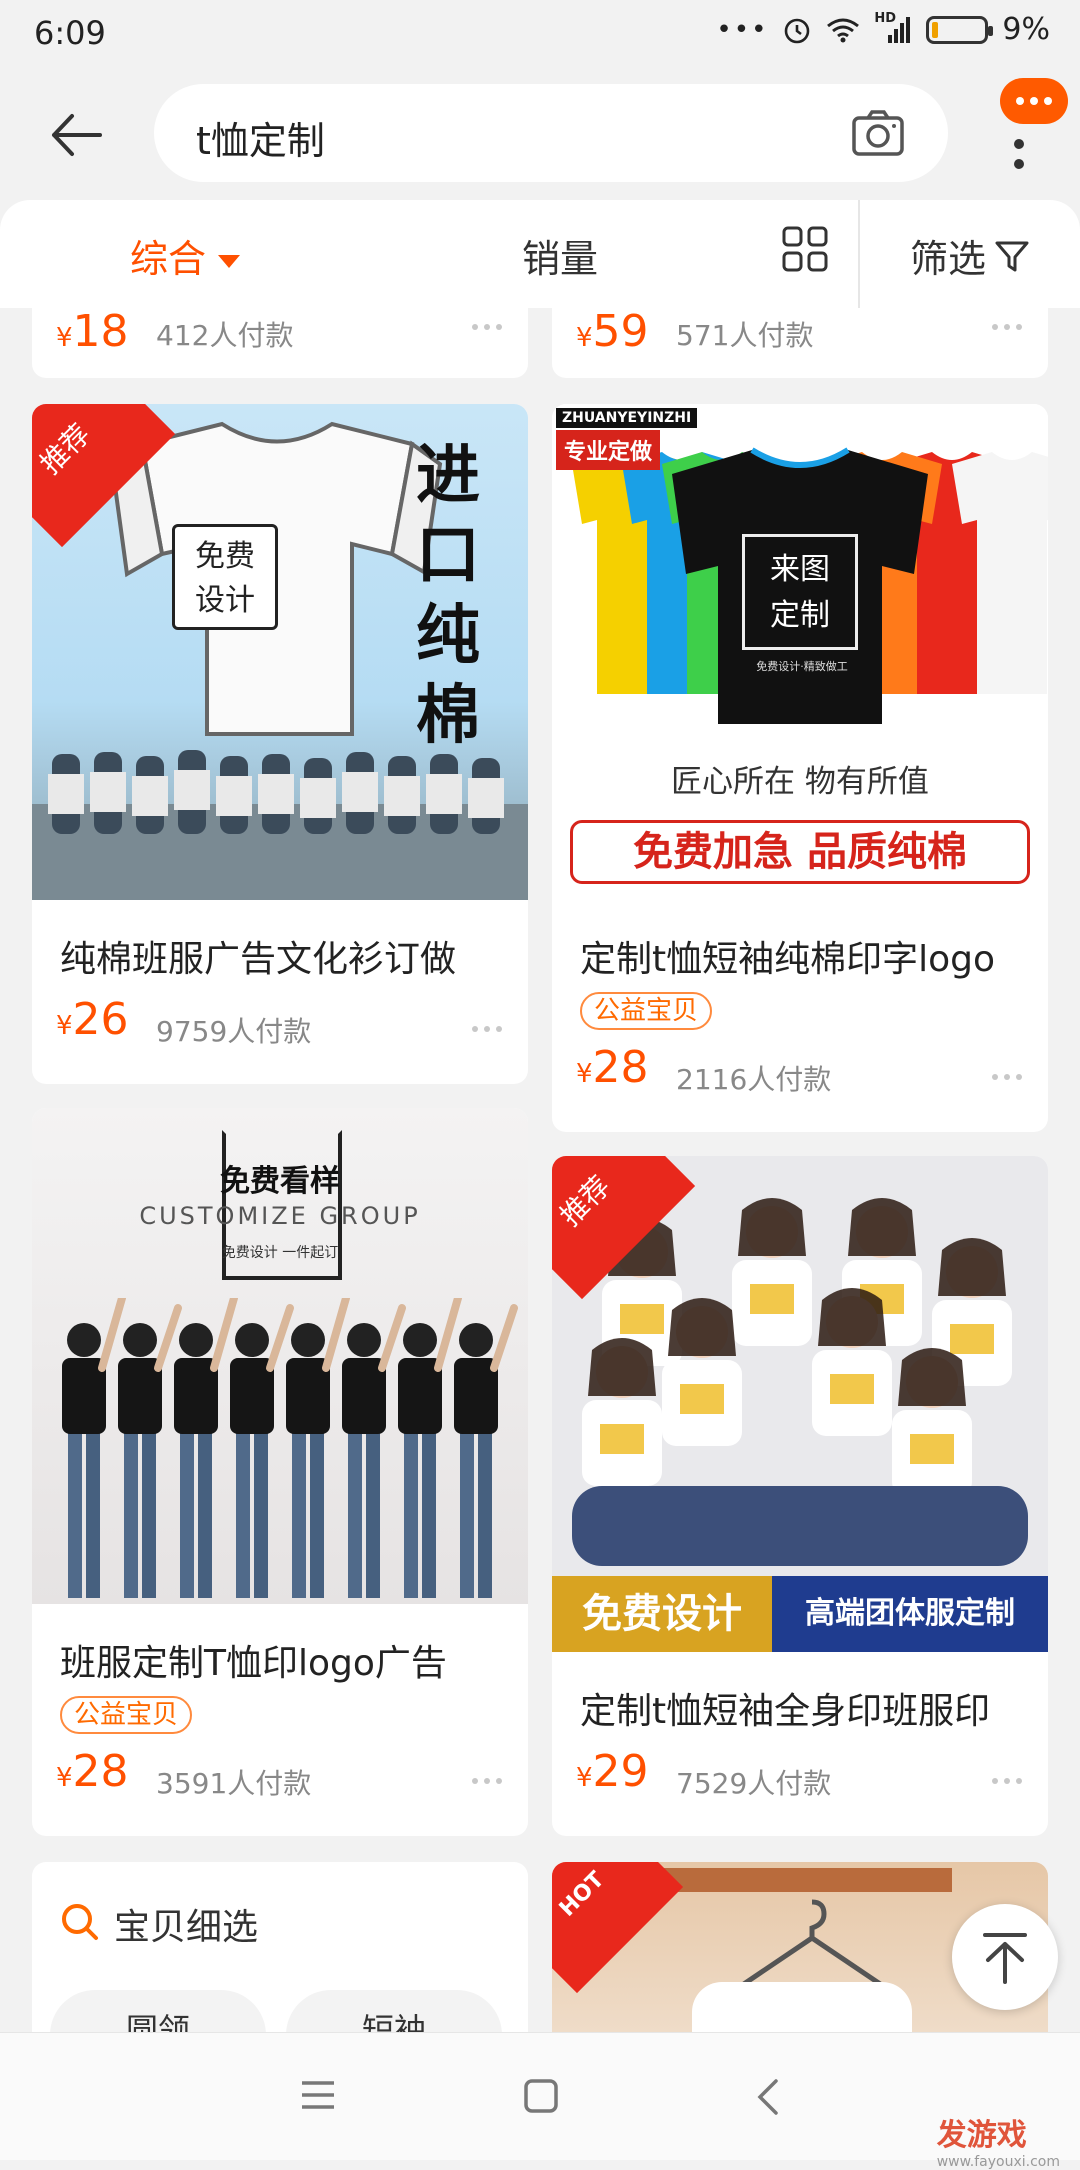 This screenshot has width=1080, height=2170. Describe the element at coordinates (290, 1448) in the screenshot. I see `group-people-illustration` at that location.